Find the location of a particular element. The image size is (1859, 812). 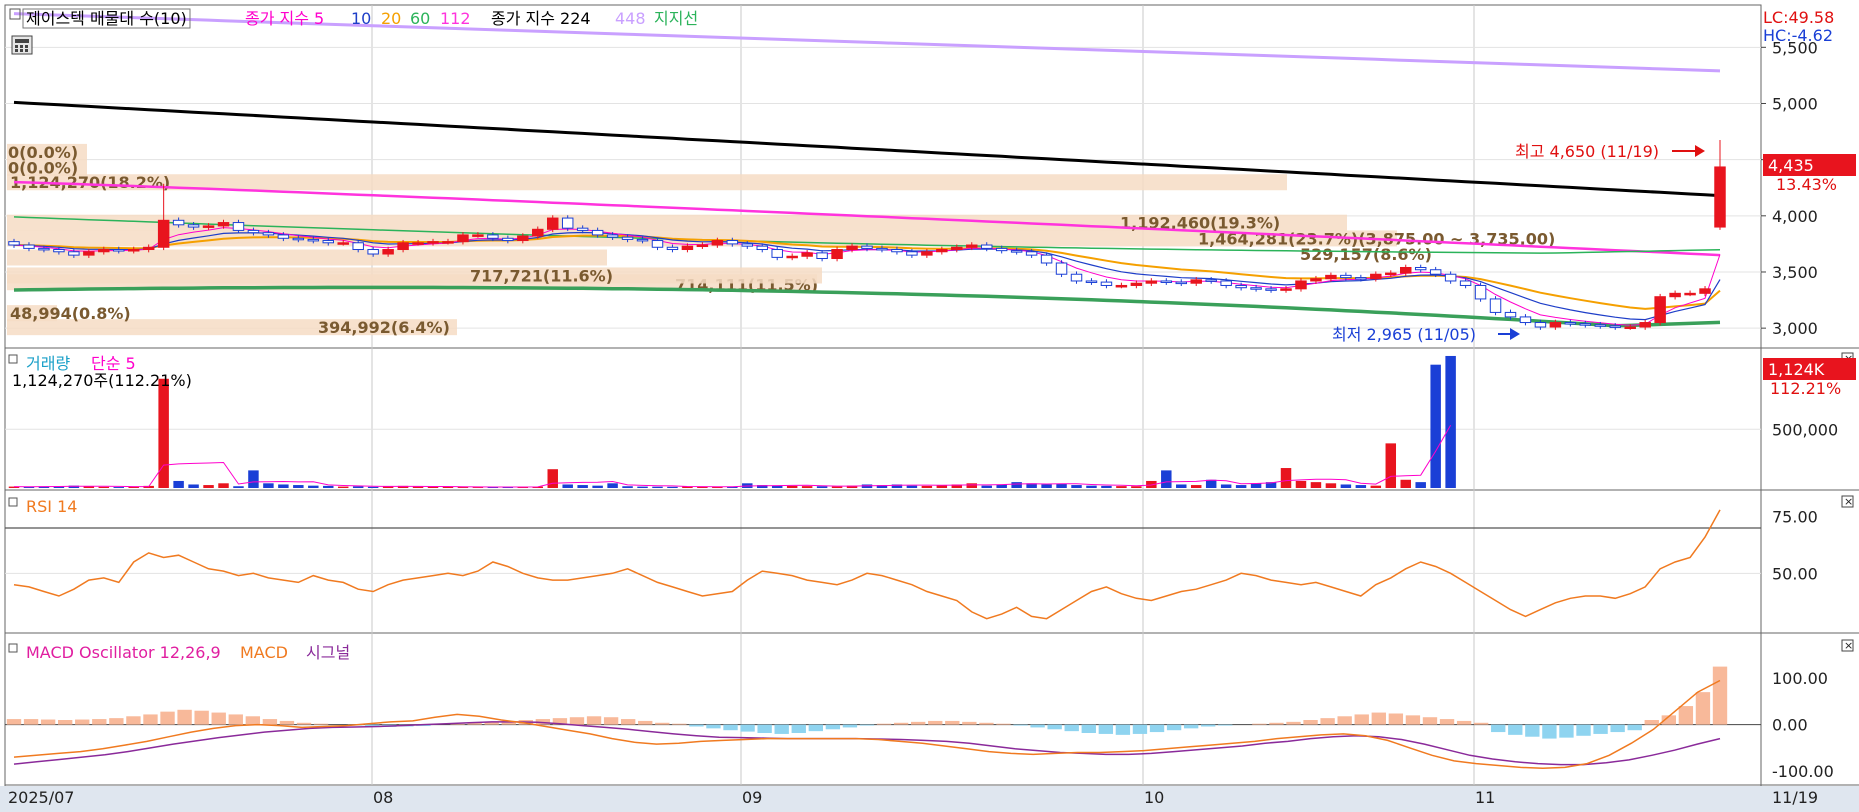

price-tick-label-4: 3,500 is located at coordinates (1795, 272).